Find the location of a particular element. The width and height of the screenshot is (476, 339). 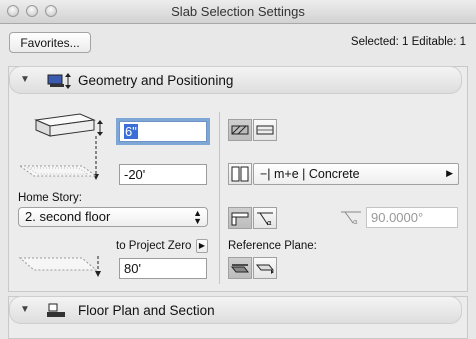

reference-bottom-button is located at coordinates (265, 268).